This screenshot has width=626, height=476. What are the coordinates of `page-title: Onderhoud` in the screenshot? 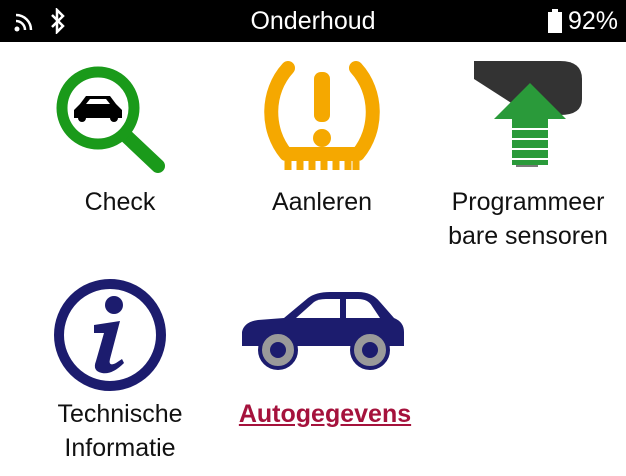 It's located at (313, 21).